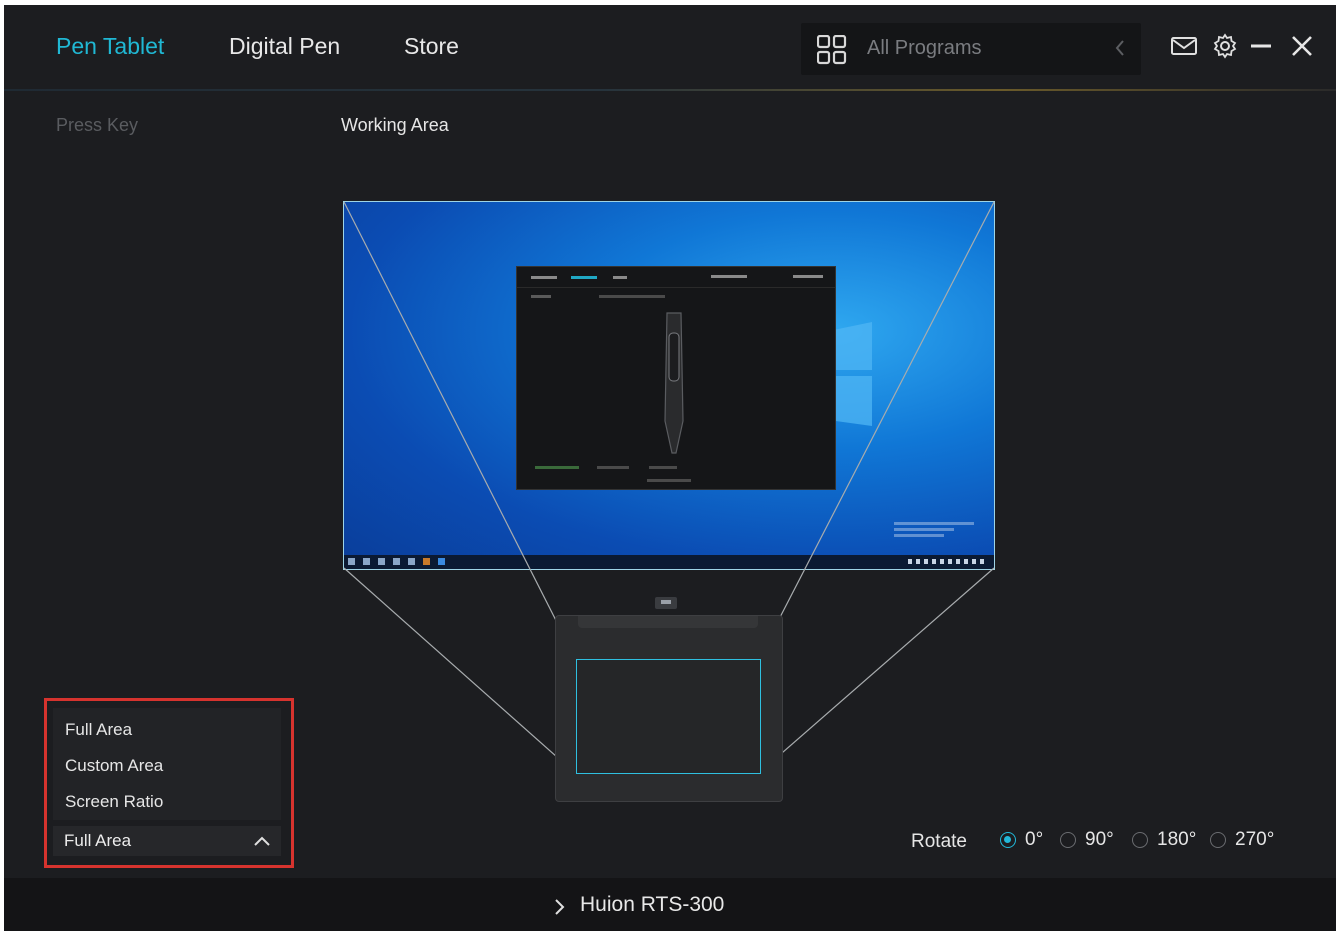 This screenshot has height=934, width=1340. I want to click on program-selector: All Programs, so click(971, 49).